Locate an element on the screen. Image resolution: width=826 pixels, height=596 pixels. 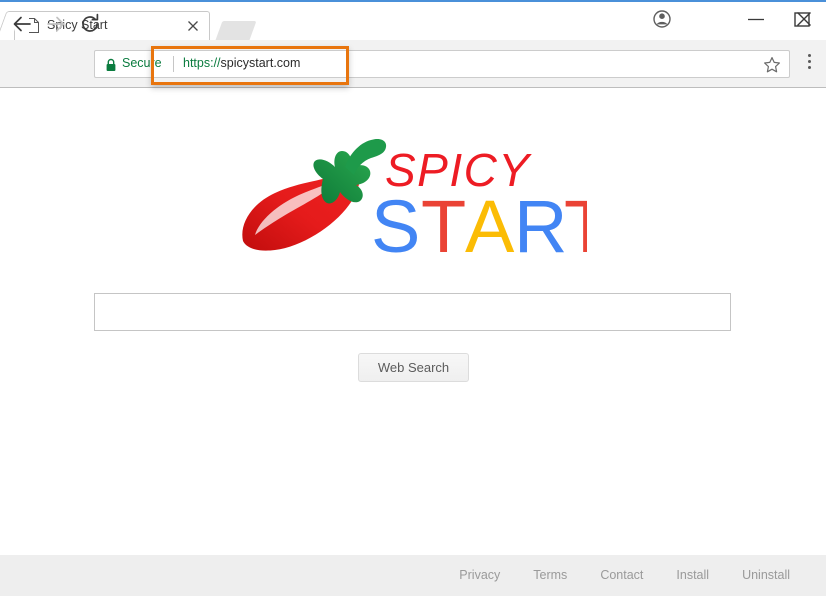
back-arrow-icon is located at coordinates (22, 24).